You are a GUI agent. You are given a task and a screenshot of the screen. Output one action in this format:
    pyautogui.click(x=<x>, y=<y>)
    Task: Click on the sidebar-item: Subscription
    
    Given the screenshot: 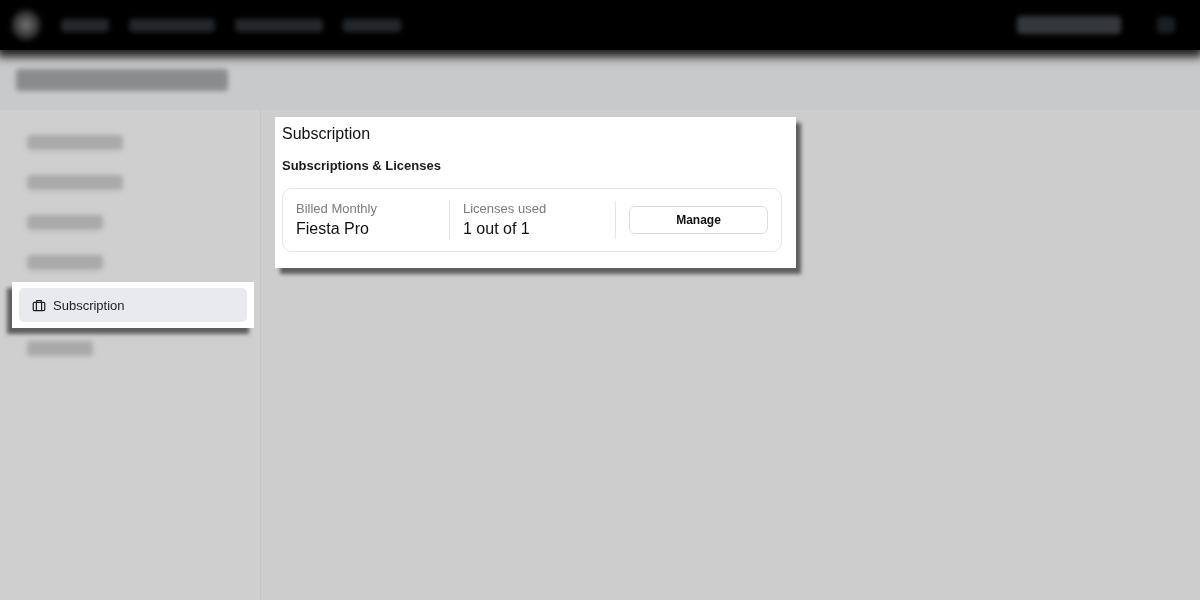 What is the action you would take?
    pyautogui.click(x=133, y=305)
    